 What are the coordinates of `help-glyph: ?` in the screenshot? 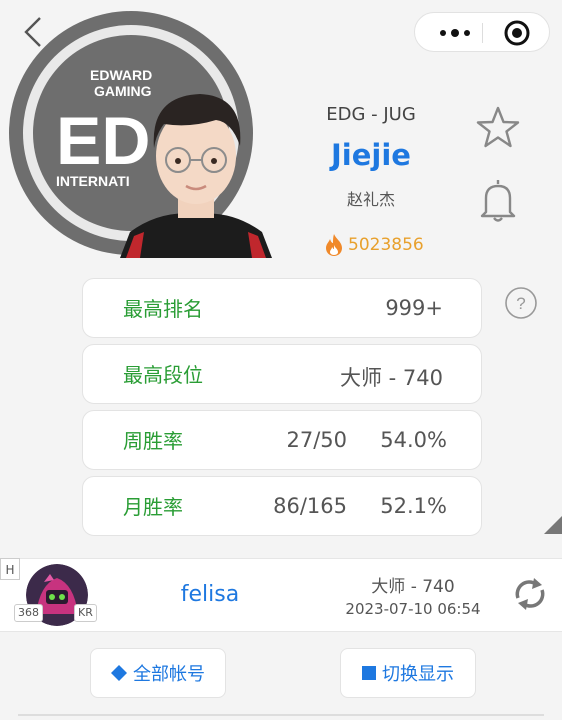 It's located at (520, 303).